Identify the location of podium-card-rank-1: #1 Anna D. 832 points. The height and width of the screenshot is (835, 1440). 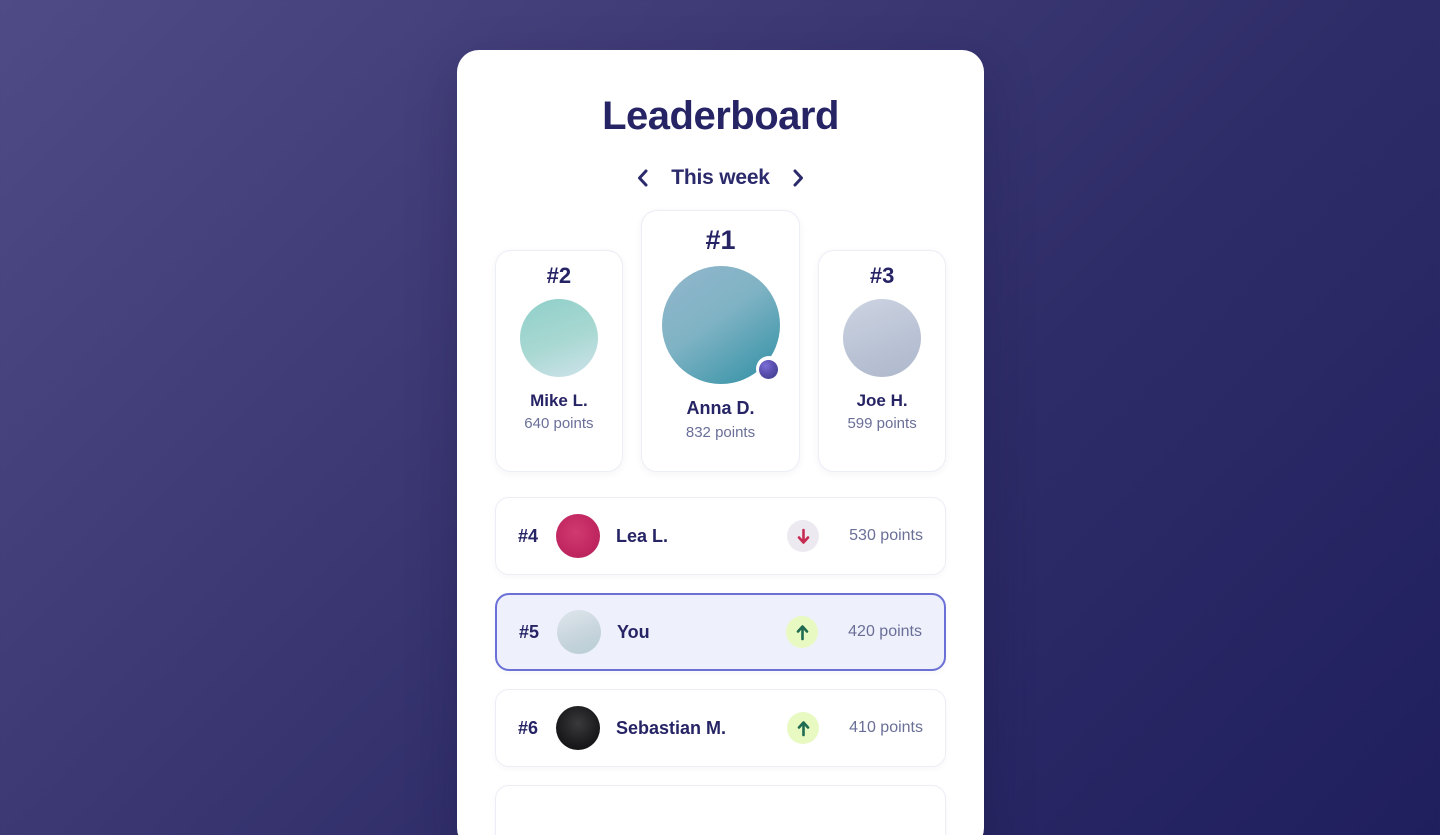
(720, 341).